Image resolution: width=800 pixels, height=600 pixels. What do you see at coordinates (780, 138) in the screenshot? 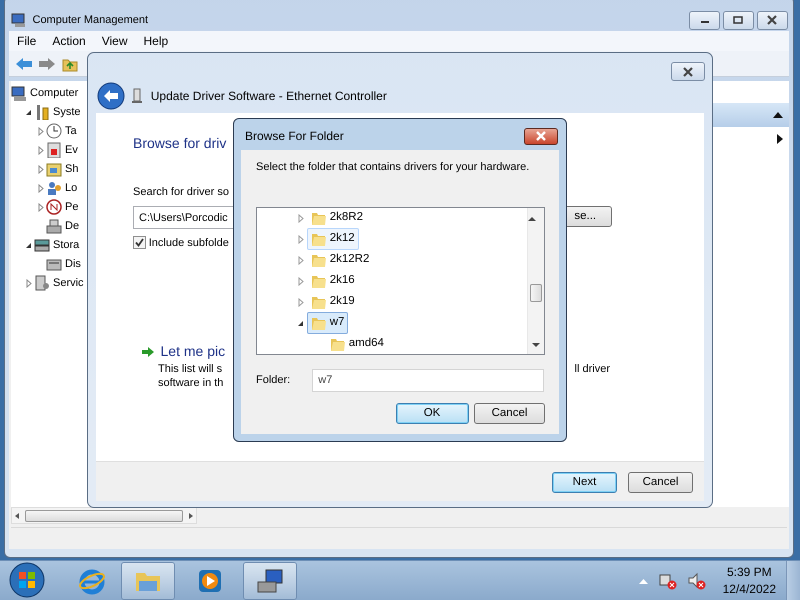
I see `submenu-arrow-icon` at bounding box center [780, 138].